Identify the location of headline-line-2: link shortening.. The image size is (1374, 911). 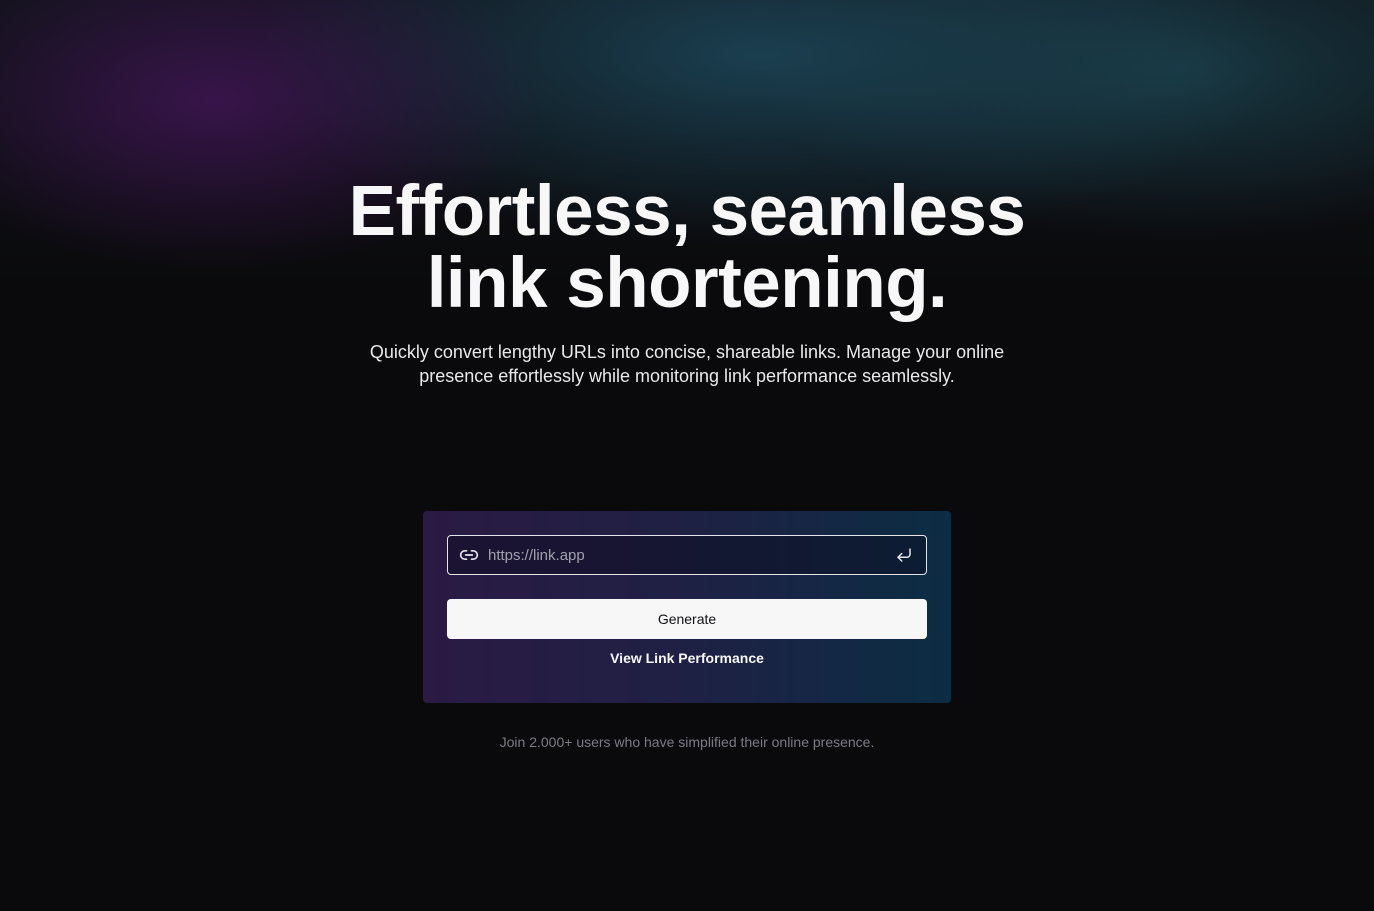
(687, 283).